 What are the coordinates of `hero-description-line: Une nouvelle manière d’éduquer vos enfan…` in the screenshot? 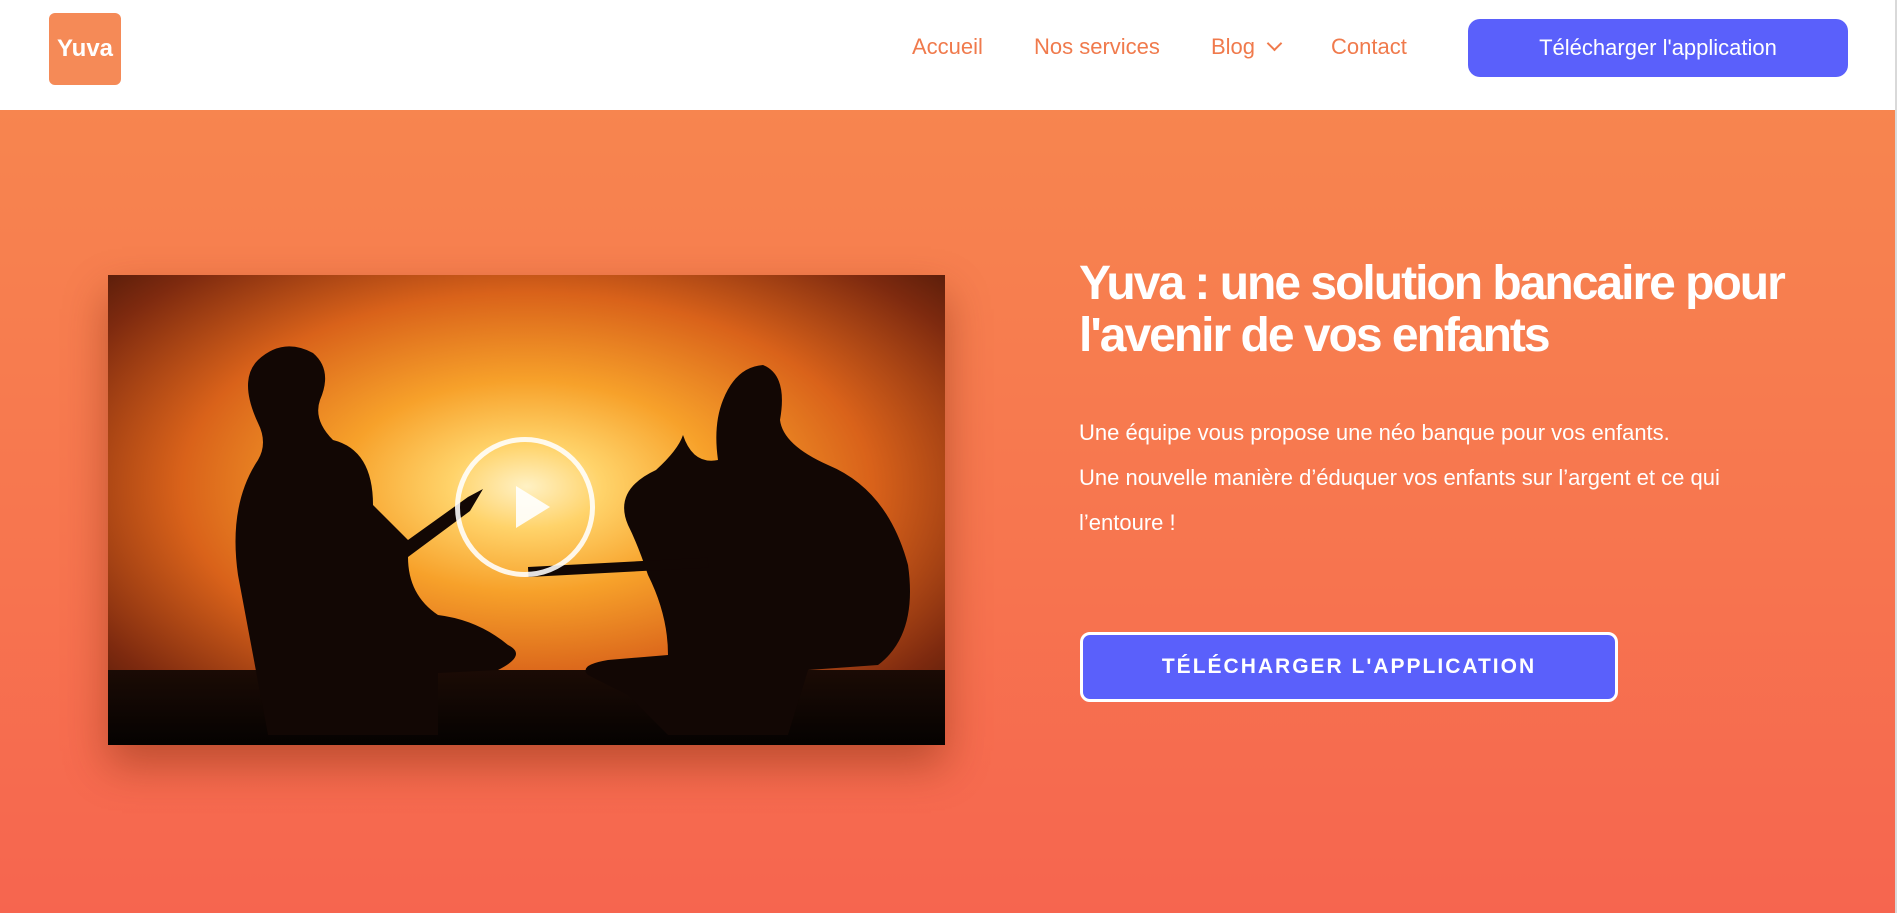 It's located at (1399, 500).